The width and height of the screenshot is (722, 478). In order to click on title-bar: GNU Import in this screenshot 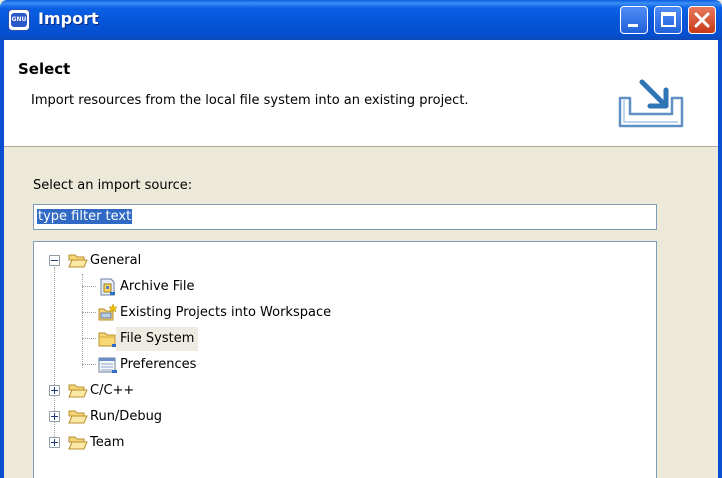, I will do `click(361, 20)`.